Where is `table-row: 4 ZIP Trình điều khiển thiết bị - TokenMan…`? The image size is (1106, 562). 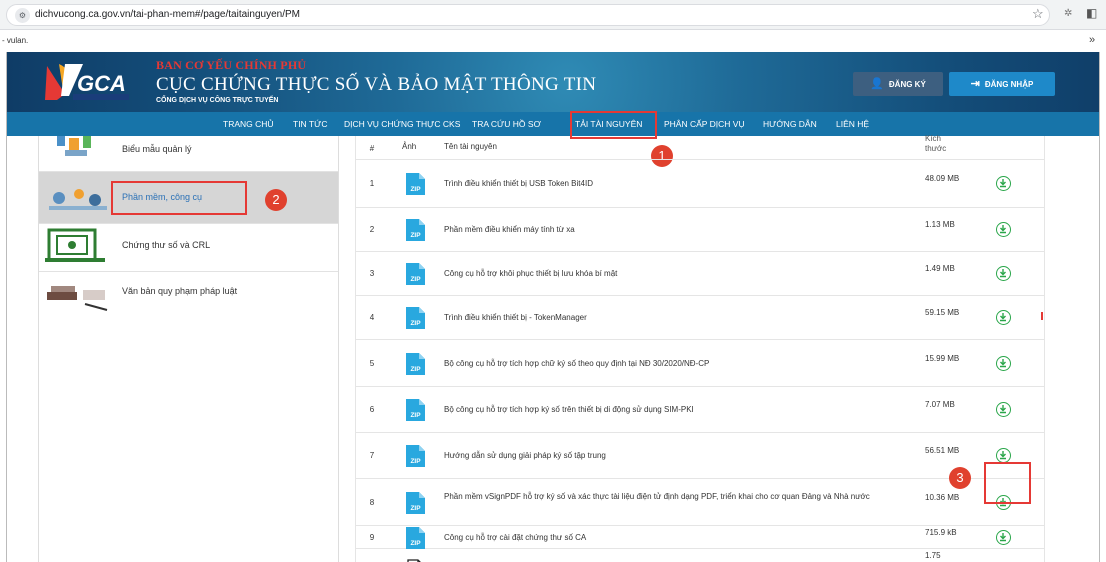 table-row: 4 ZIP Trình điều khiển thiết bị - TokenMan… is located at coordinates (700, 318).